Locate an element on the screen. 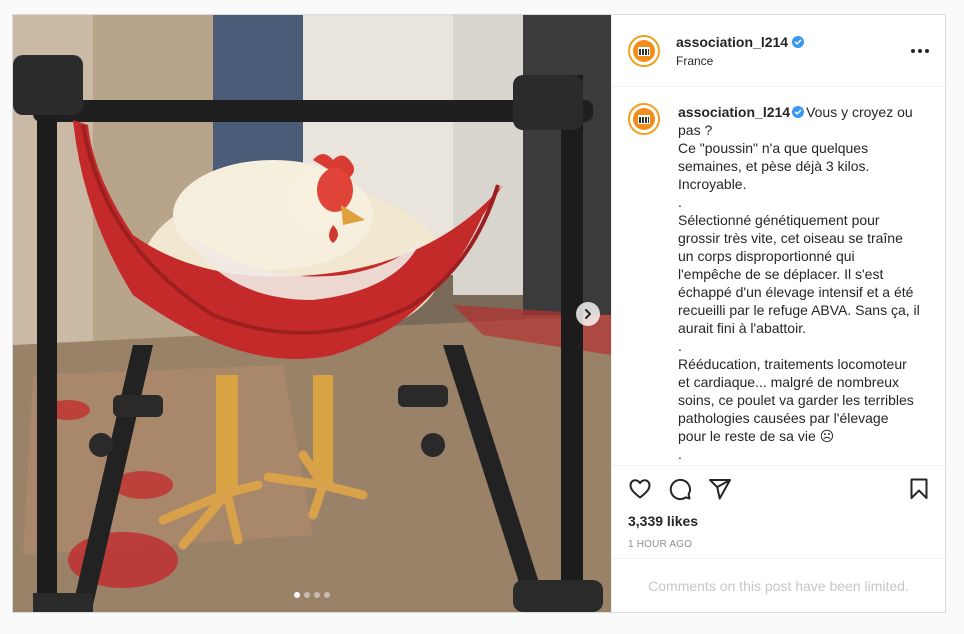 The image size is (964, 634). heart-icon is located at coordinates (640, 489).